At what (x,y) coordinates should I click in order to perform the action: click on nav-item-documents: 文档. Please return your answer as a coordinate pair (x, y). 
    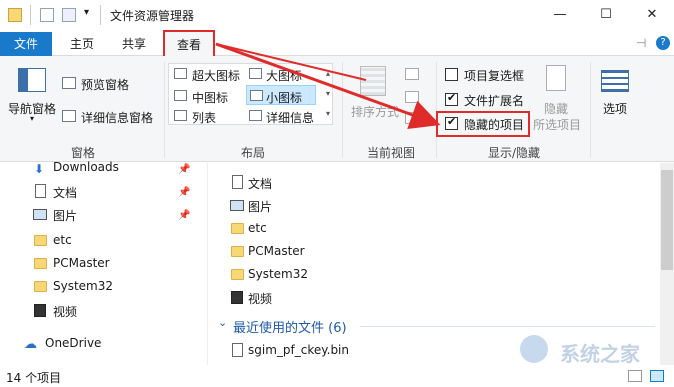
    Looking at the image, I should click on (65, 192).